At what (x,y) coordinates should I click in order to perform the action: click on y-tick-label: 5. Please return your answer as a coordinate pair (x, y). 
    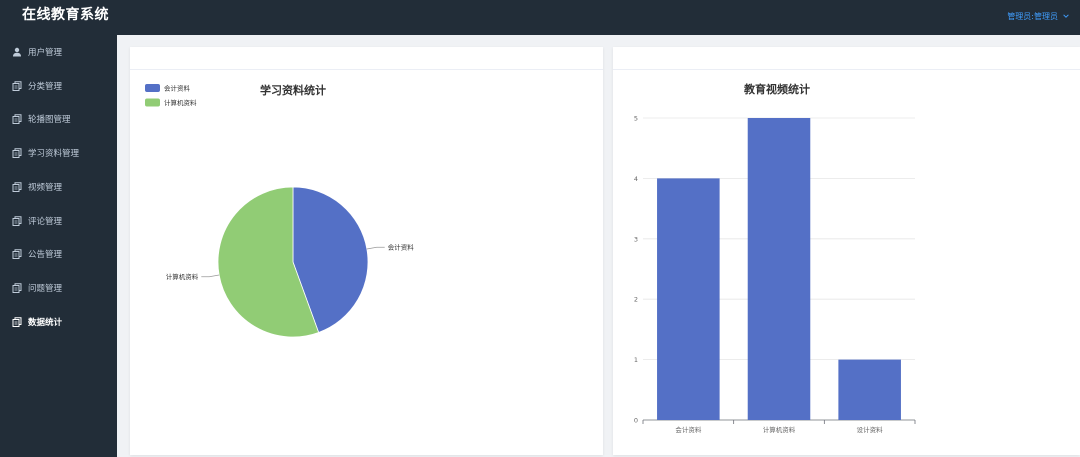
    Looking at the image, I should click on (636, 119).